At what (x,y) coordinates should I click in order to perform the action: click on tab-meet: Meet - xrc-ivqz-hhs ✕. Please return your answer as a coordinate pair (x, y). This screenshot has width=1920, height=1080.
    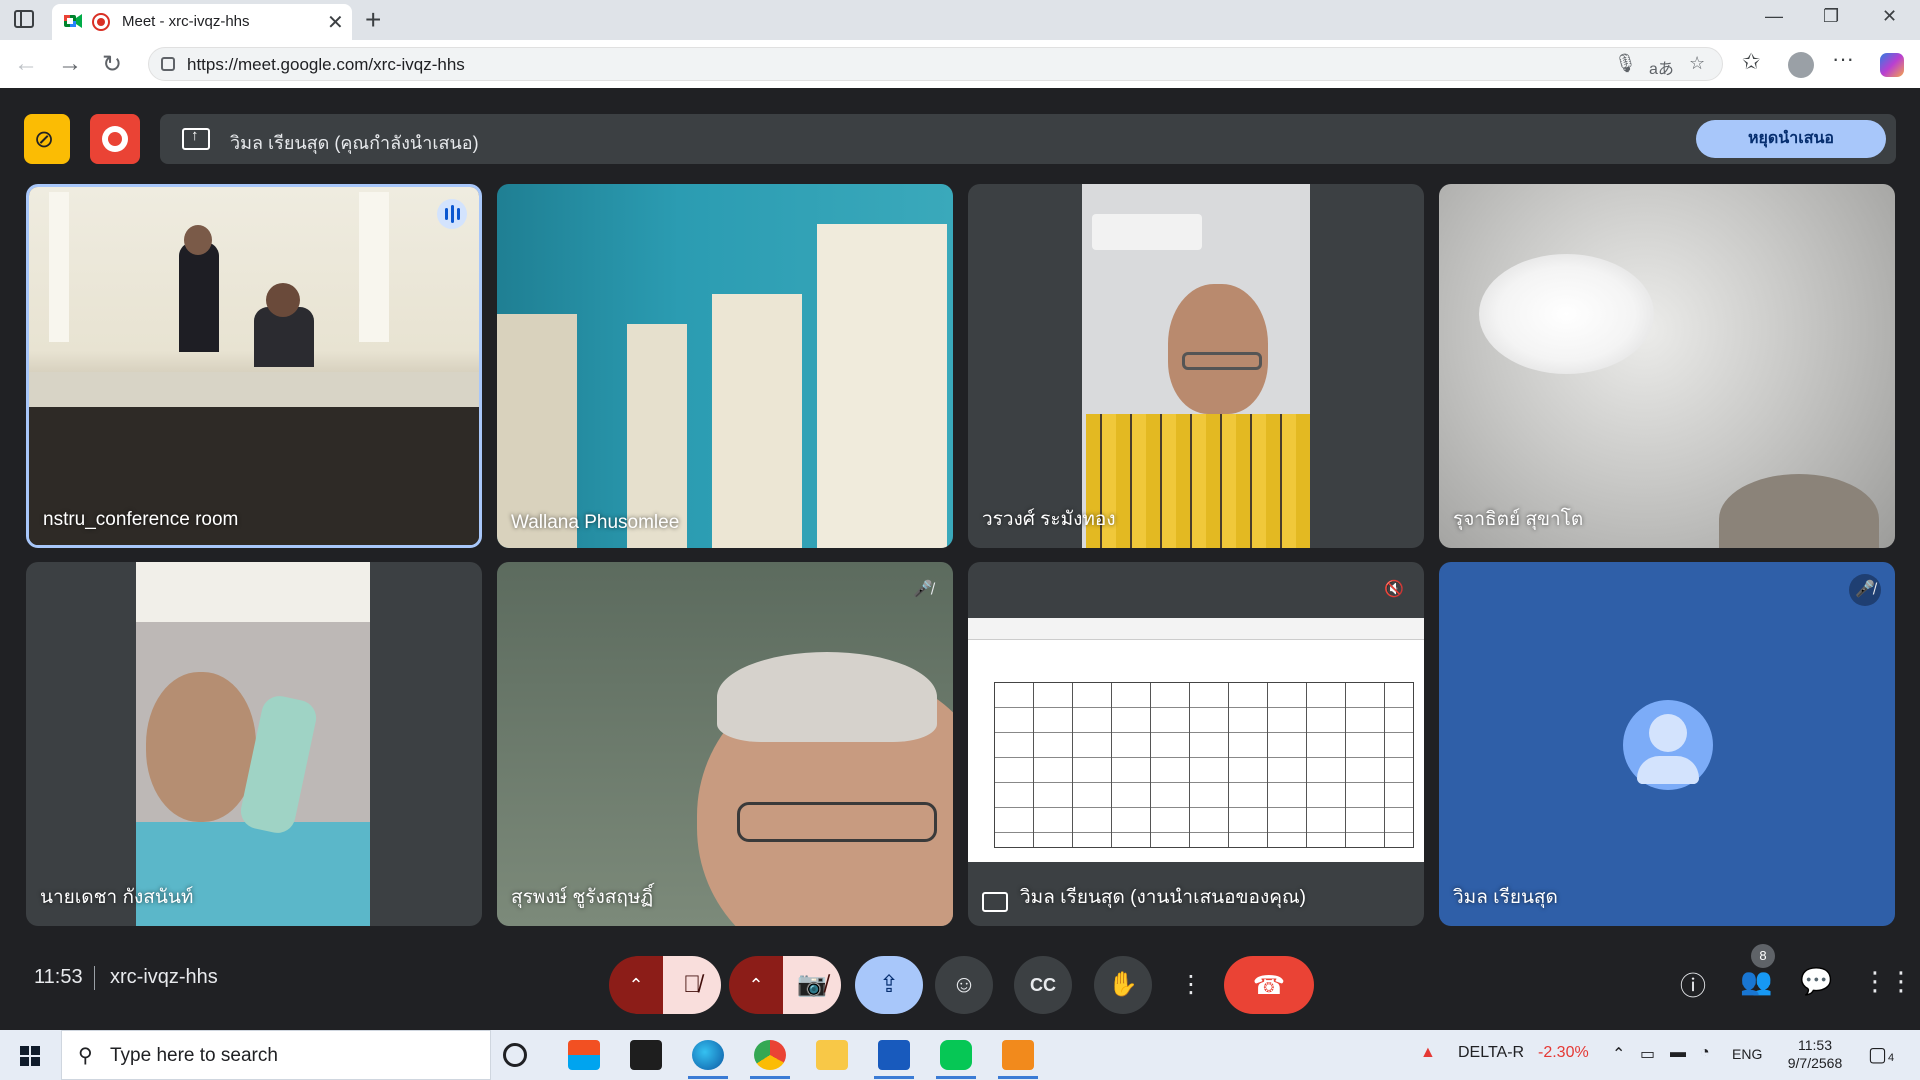
    Looking at the image, I should click on (202, 22).